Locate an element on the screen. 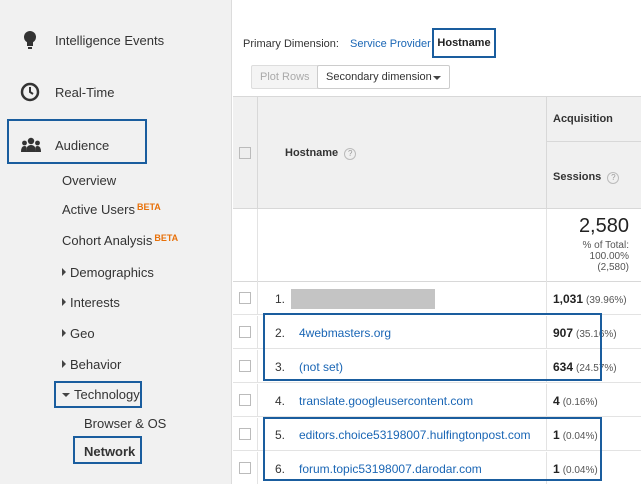 This screenshot has width=641, height=484. nav-overview: Overview is located at coordinates (89, 180).